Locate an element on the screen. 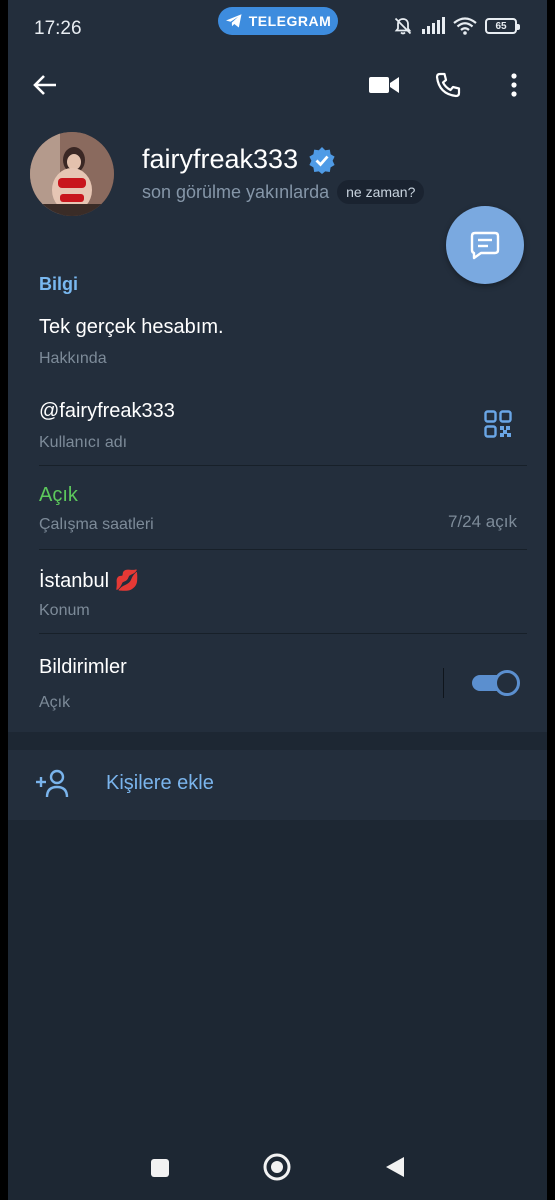  status-bar: 17:26 TELEGRAM 65 is located at coordinates (277, 29).